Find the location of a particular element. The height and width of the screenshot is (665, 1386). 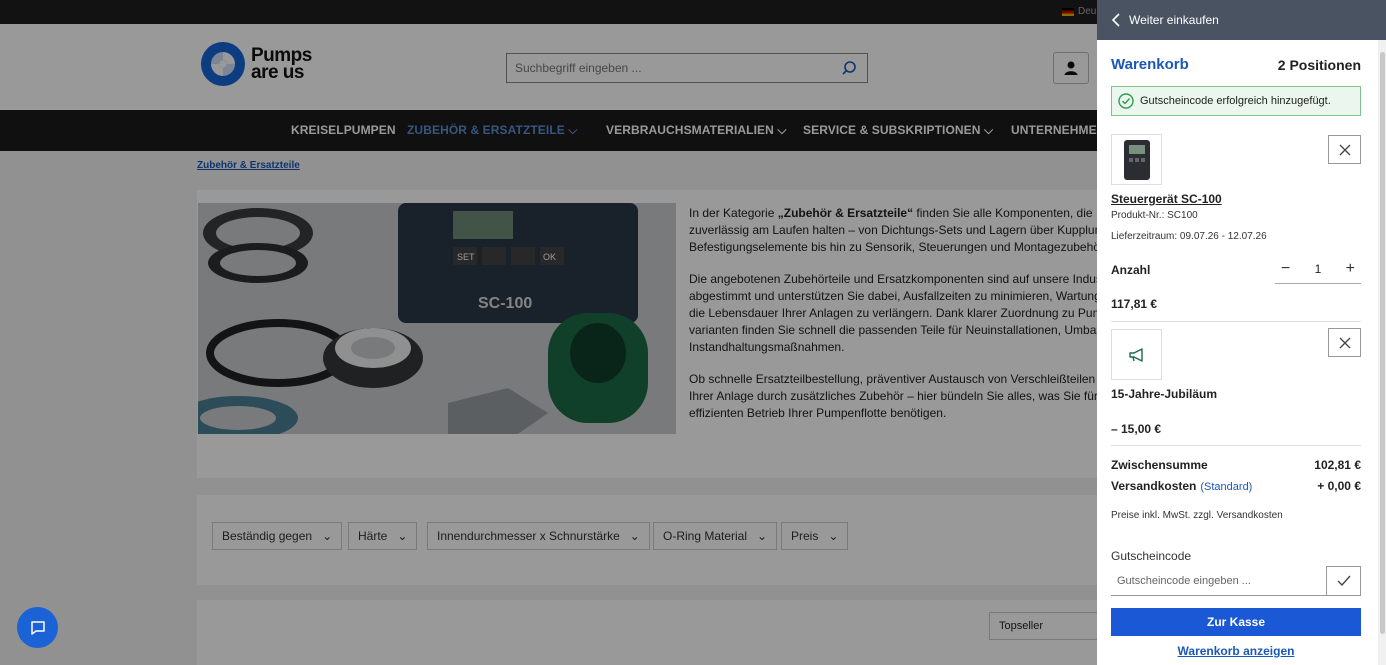

delivery-period: Lieferzeitraum: 09.07.26 - 12.07.26 is located at coordinates (1189, 236).